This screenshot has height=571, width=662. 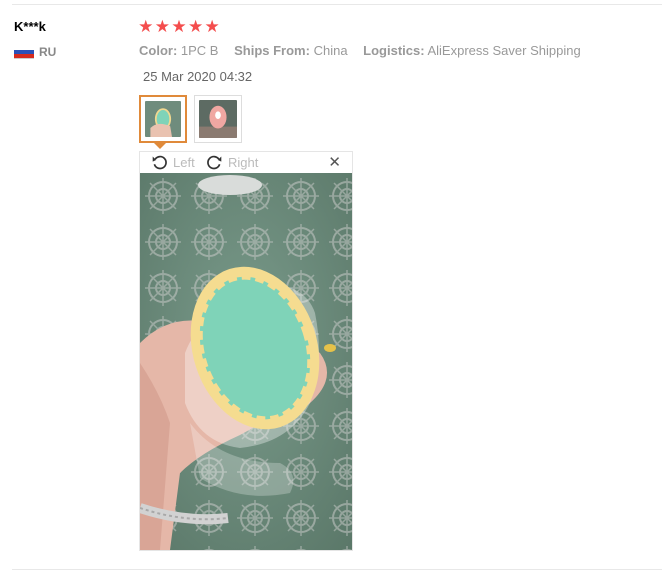 I want to click on star-rating: ★ ★ ★ ★ ★, so click(x=179, y=27).